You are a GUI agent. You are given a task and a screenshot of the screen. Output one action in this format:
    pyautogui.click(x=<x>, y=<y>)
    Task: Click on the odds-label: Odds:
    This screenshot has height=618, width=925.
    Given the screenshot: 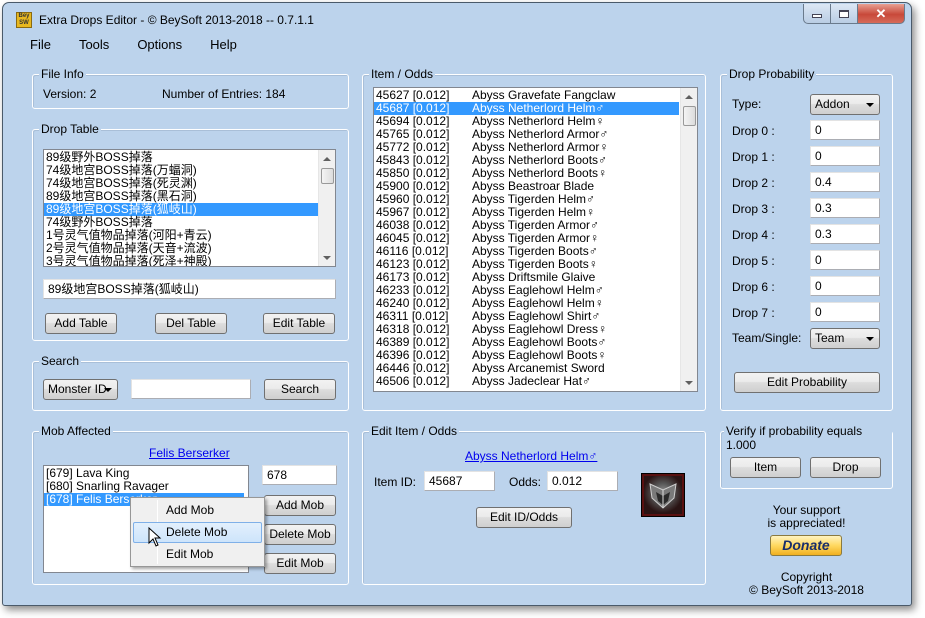 What is the action you would take?
    pyautogui.click(x=525, y=482)
    